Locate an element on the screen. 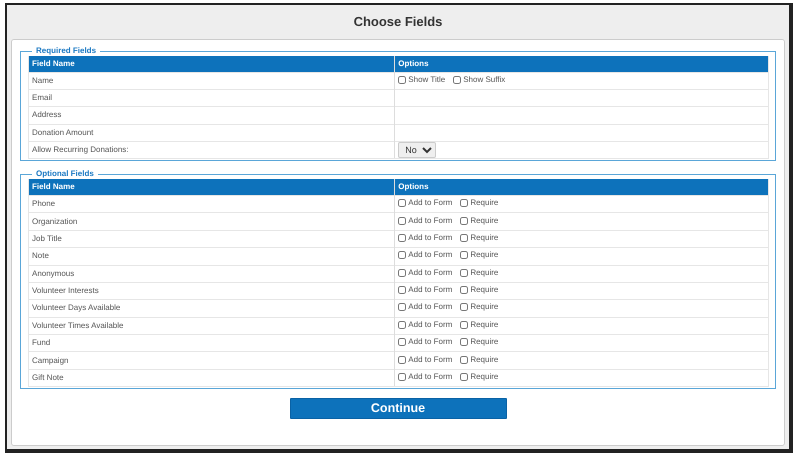  section-legend: Optional Fields is located at coordinates (65, 174).